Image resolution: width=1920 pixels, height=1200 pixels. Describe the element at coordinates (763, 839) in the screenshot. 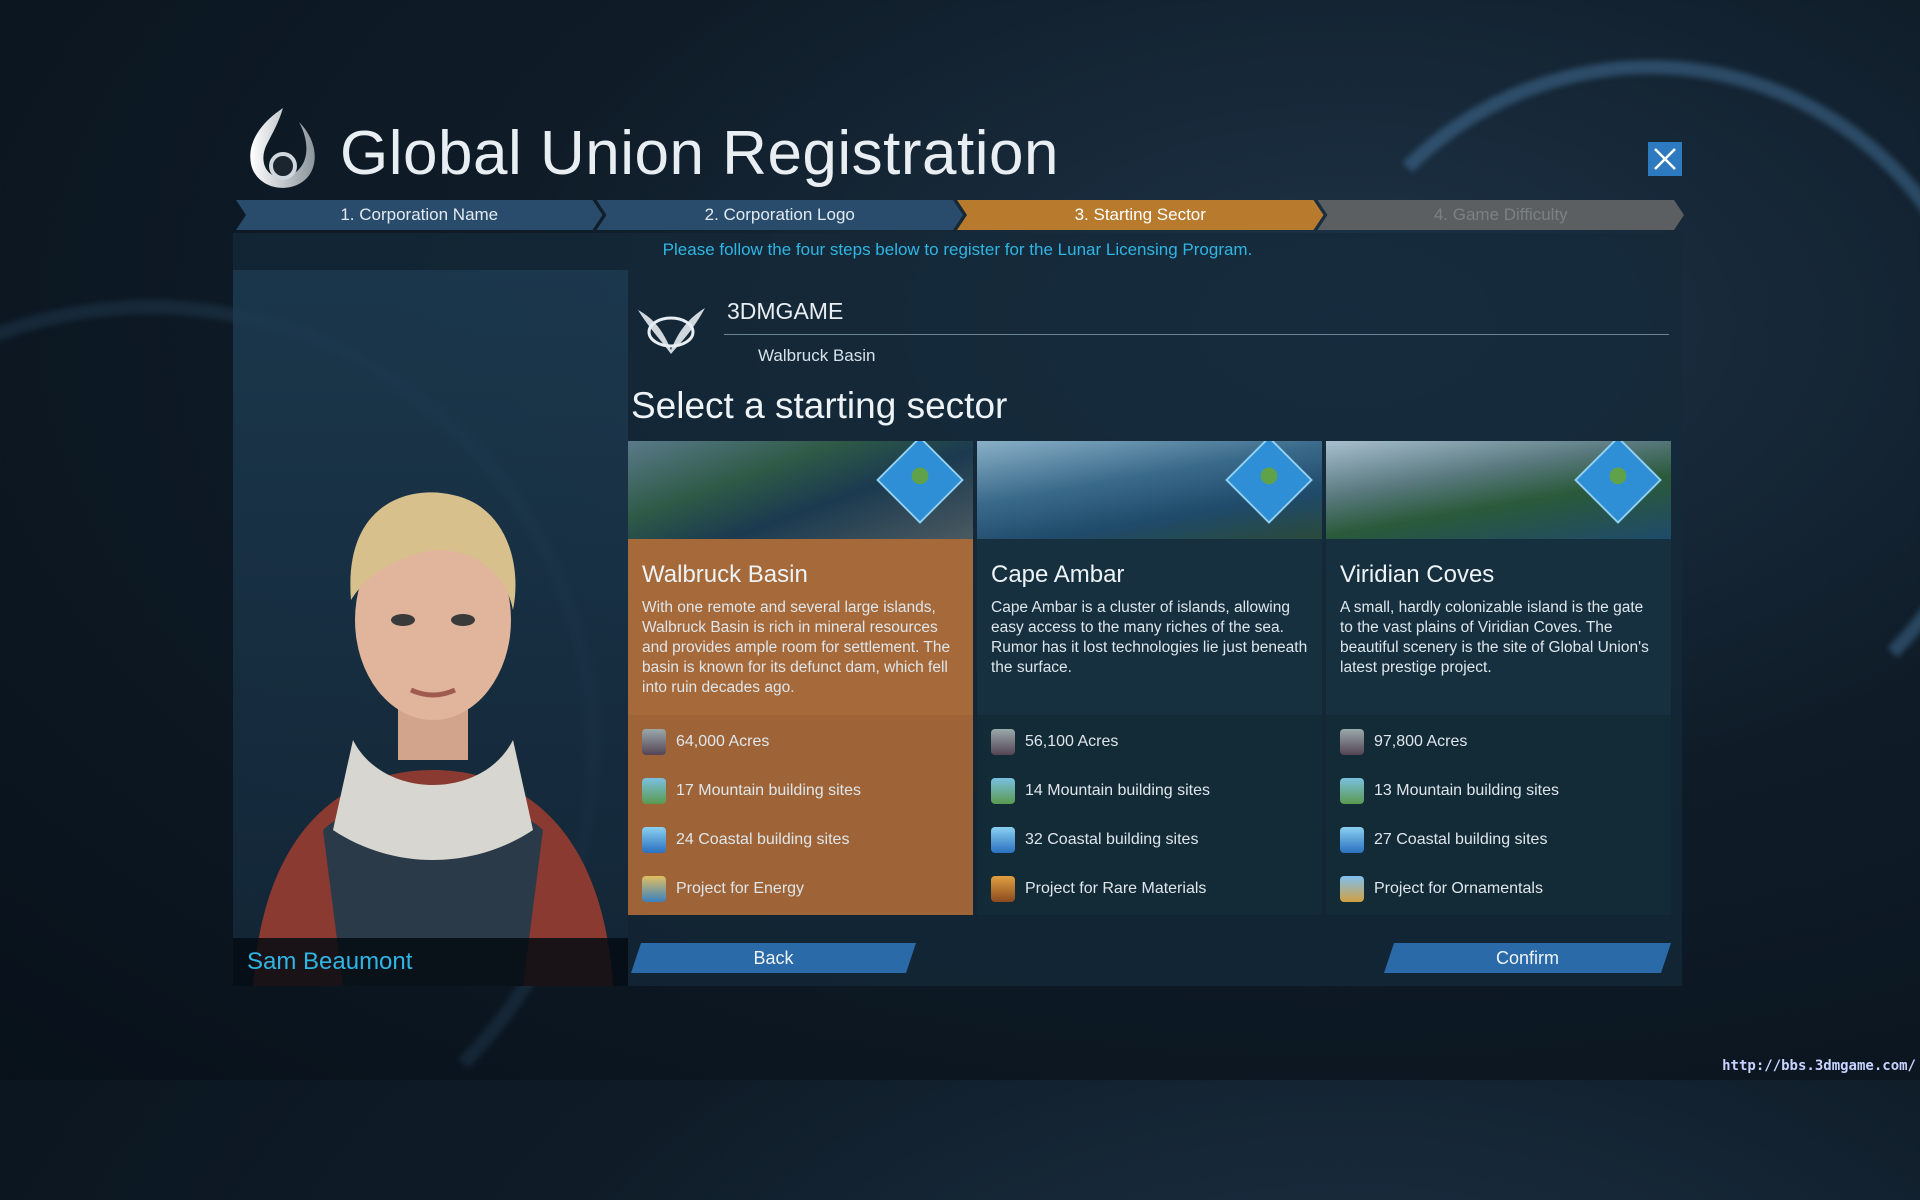

I see `coastal-sites: 24 Coastal building sites` at that location.